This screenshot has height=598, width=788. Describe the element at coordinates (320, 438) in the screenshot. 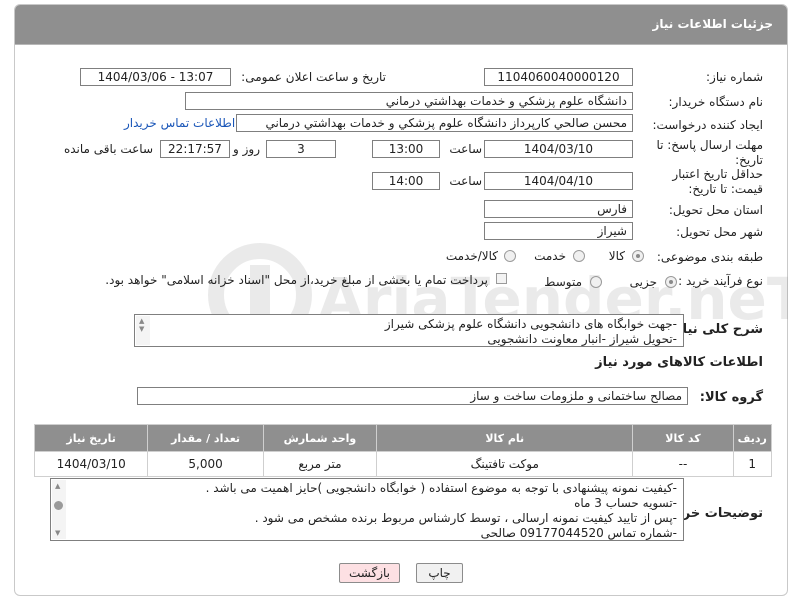

I see `col-unit: واحد شمارش` at that location.